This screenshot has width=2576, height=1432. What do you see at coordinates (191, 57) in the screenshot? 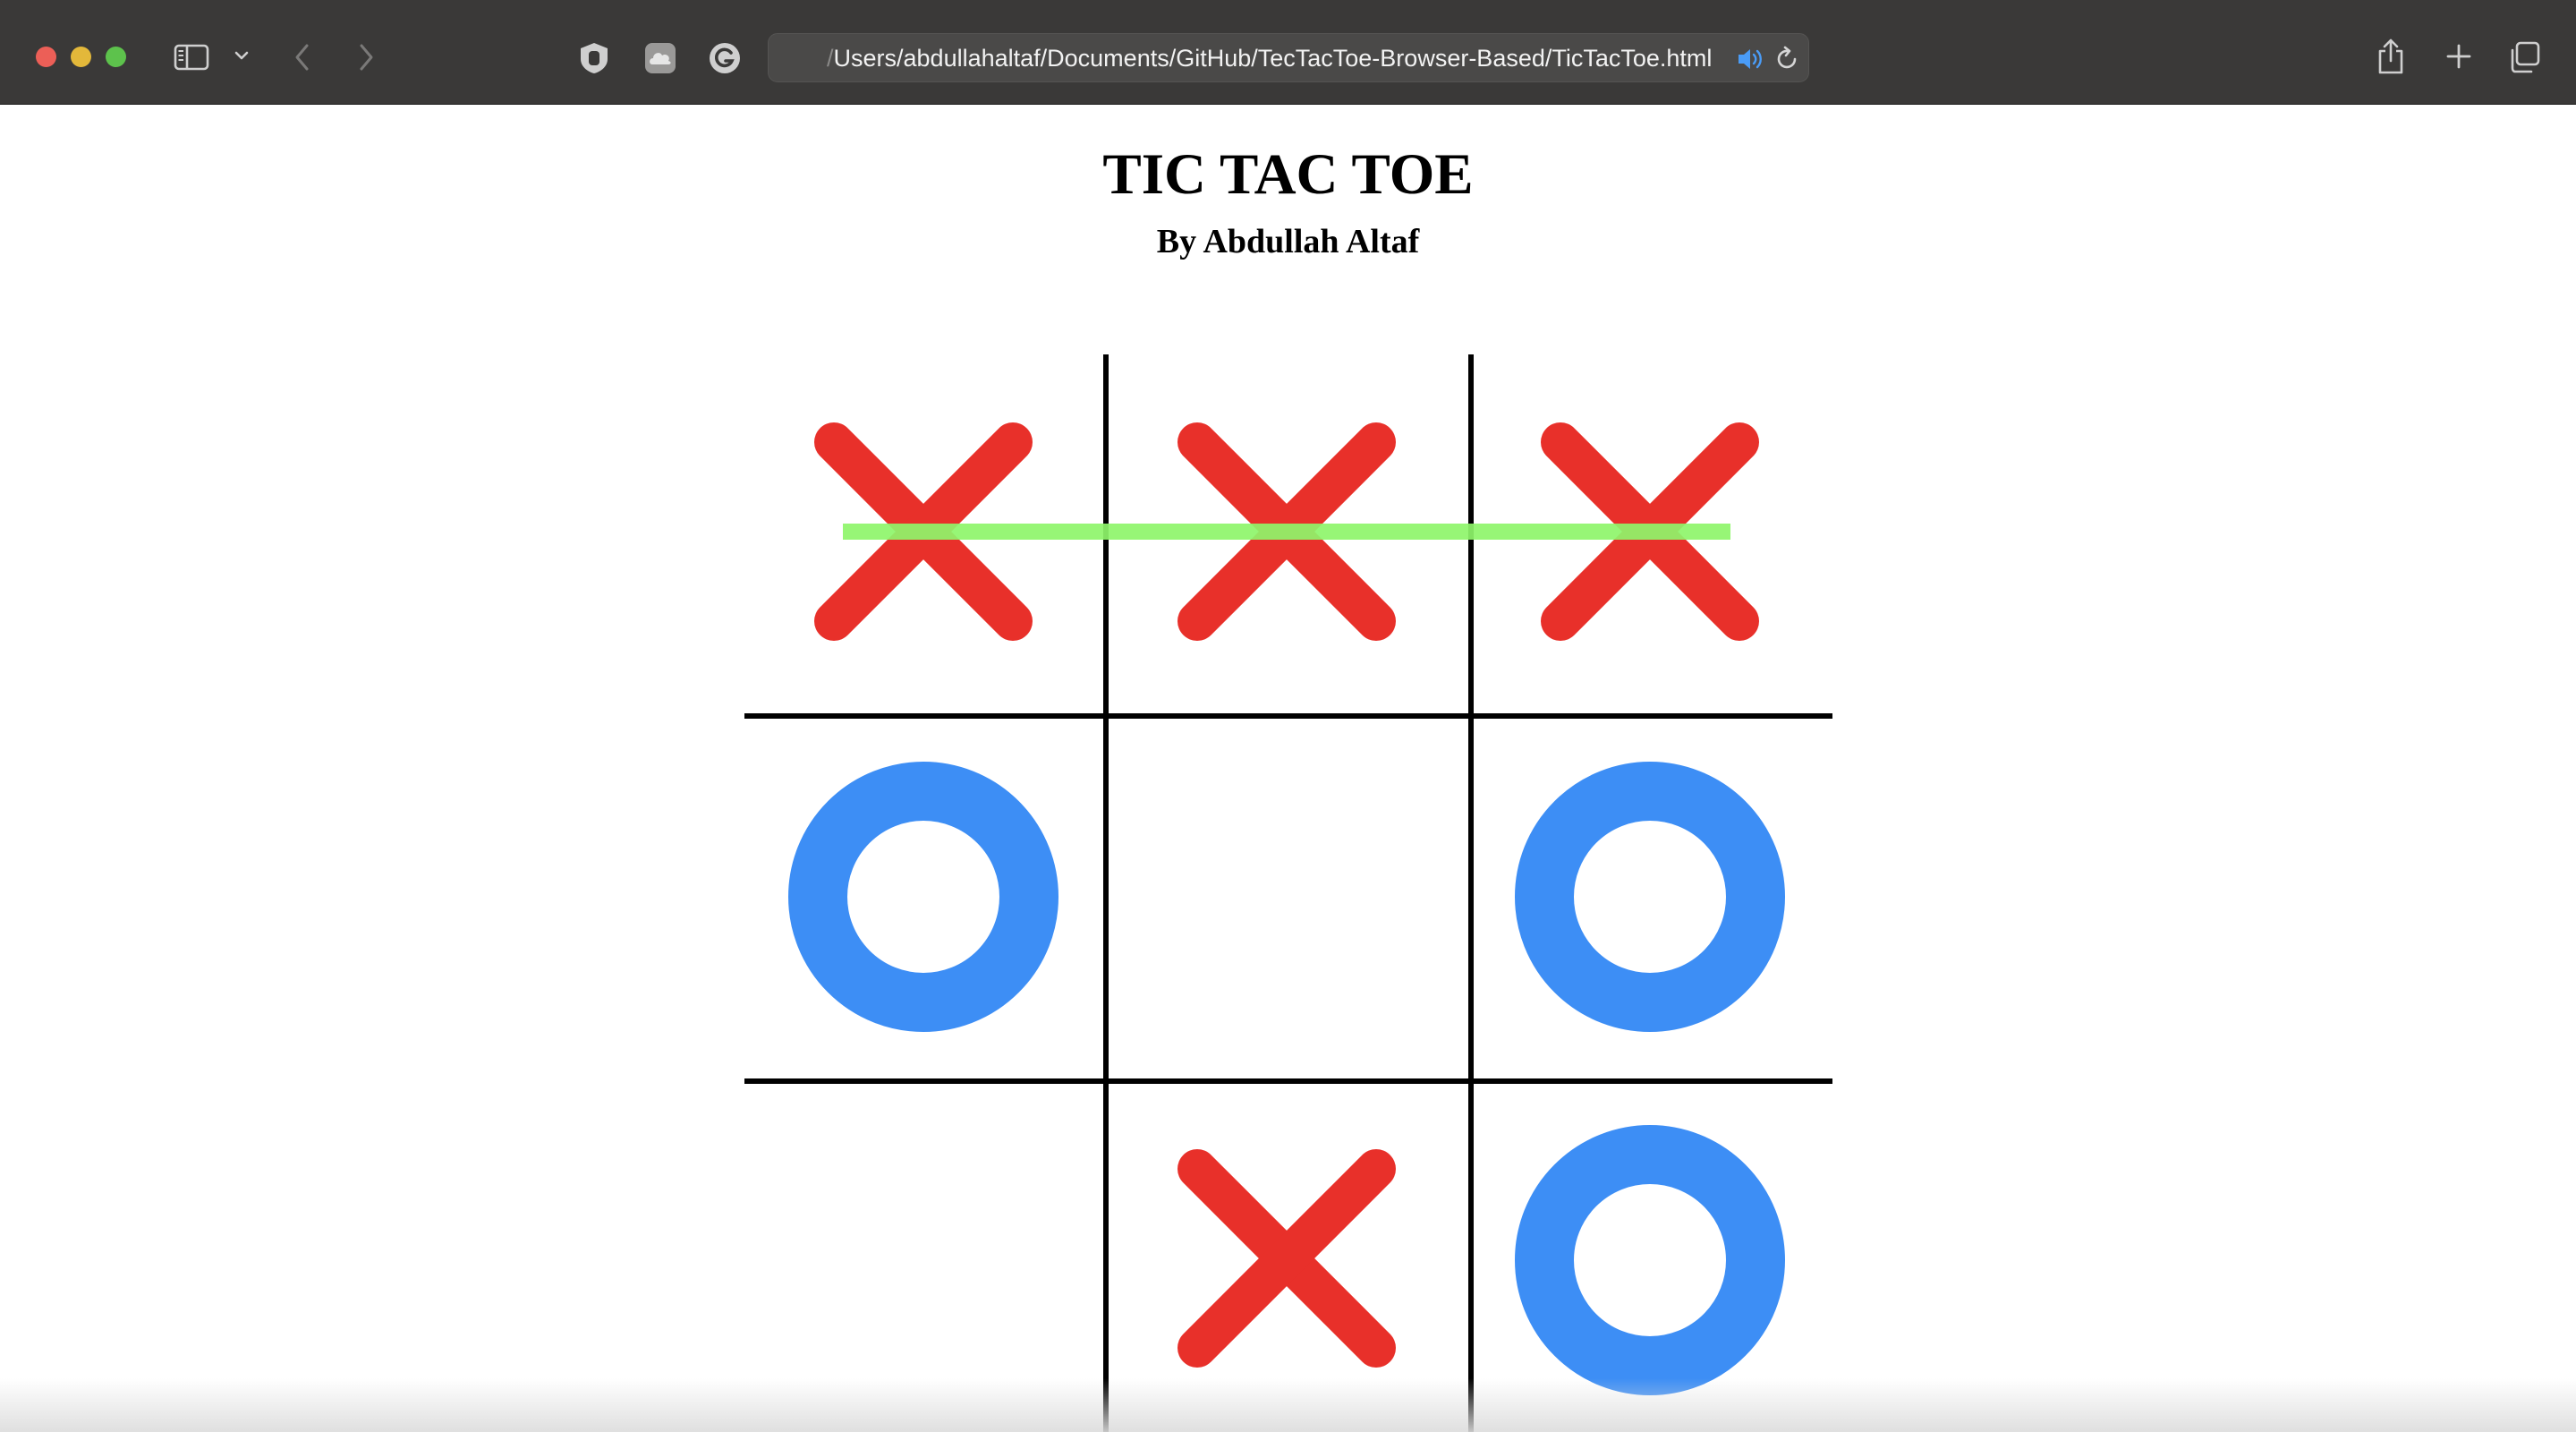
I see `sidebar-toggle-icon` at bounding box center [191, 57].